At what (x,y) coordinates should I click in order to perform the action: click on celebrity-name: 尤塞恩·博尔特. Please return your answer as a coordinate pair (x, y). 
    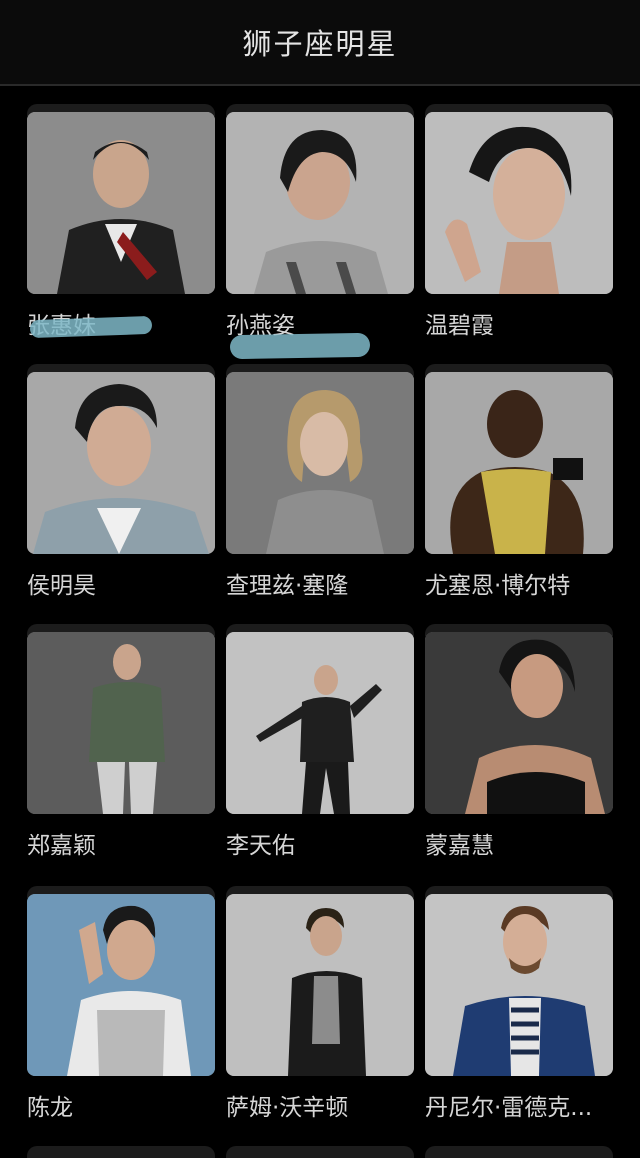
    Looking at the image, I should click on (498, 586).